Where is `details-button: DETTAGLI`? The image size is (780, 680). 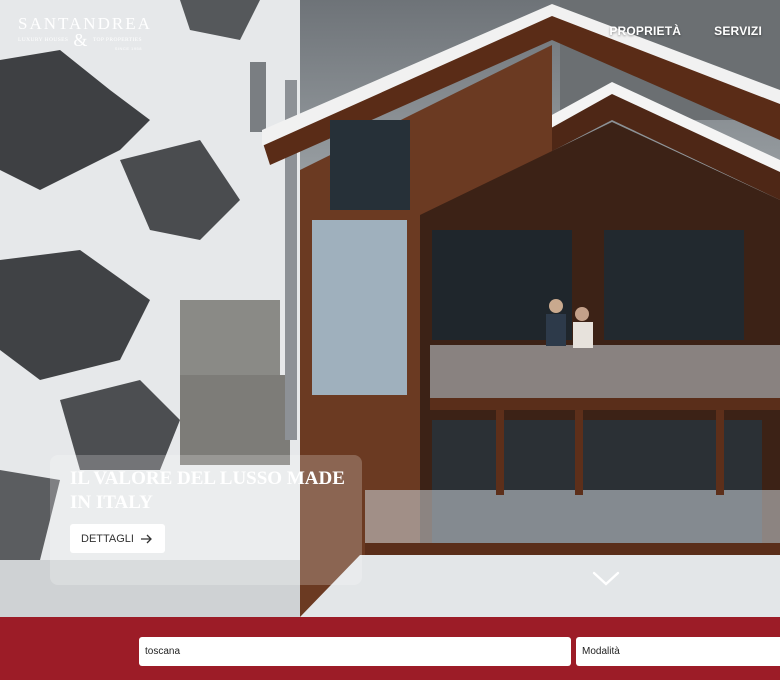 details-button: DETTAGLI is located at coordinates (117, 538).